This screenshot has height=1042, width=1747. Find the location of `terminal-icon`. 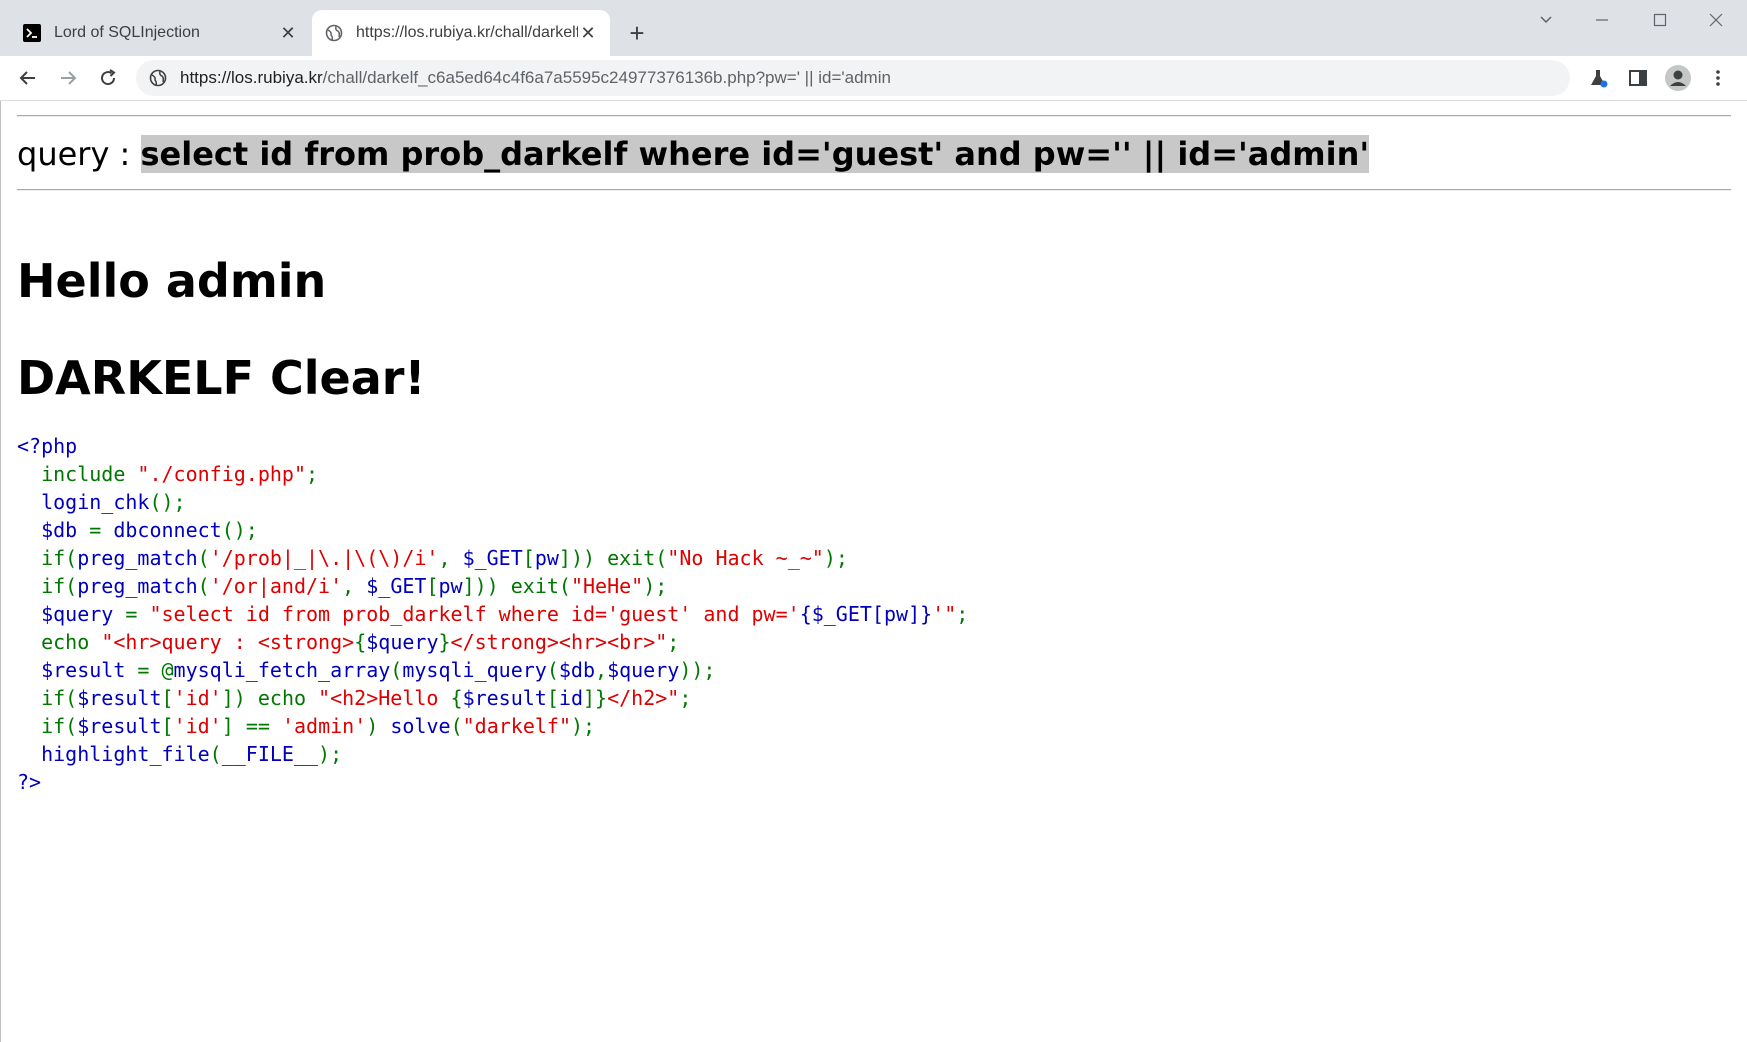

terminal-icon is located at coordinates (32, 33).